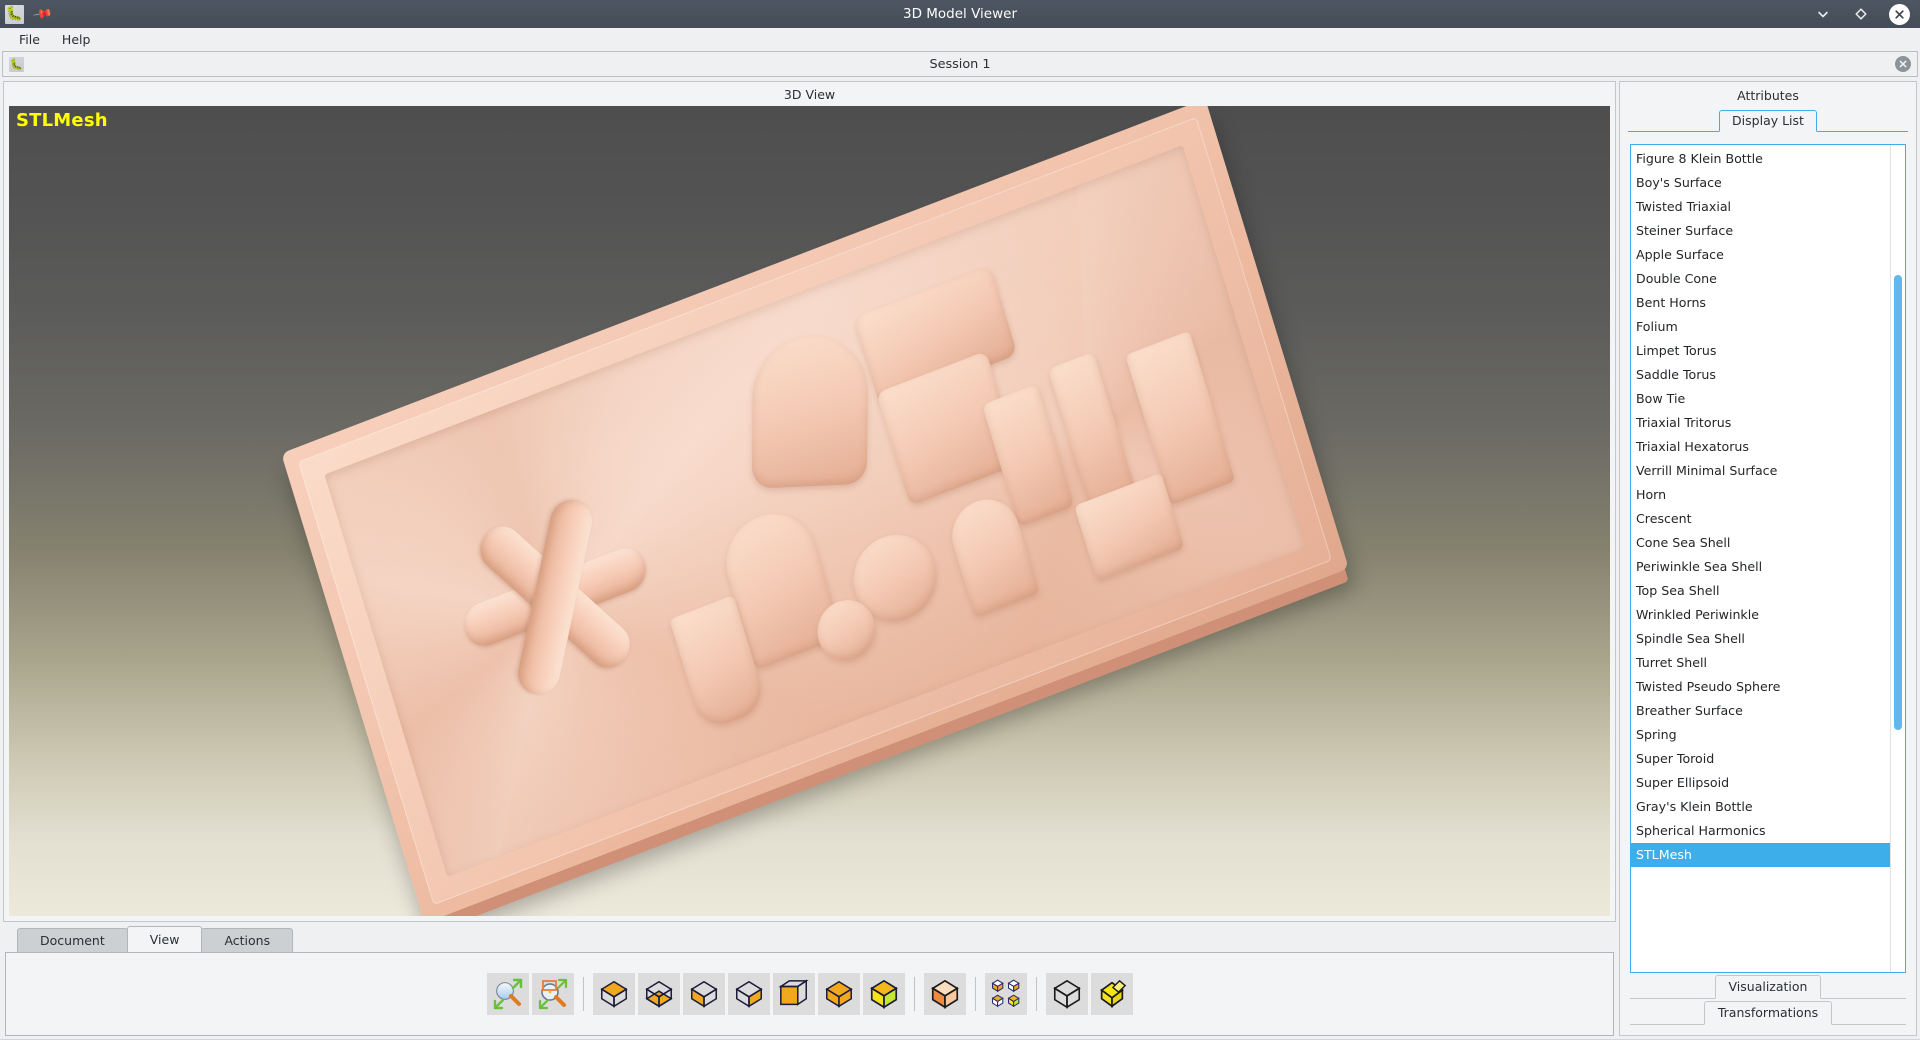 The image size is (1920, 1040). I want to click on session-bug-icon: 🐛, so click(16, 64).